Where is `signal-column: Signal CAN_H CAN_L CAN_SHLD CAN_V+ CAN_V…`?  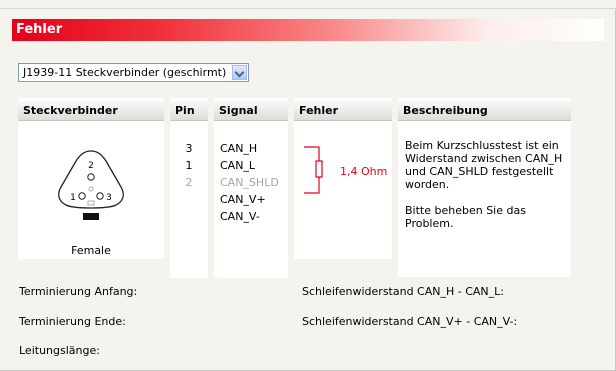
signal-column: Signal CAN_H CAN_L CAN_SHLD CAN_V+ CAN_V… is located at coordinates (251, 188).